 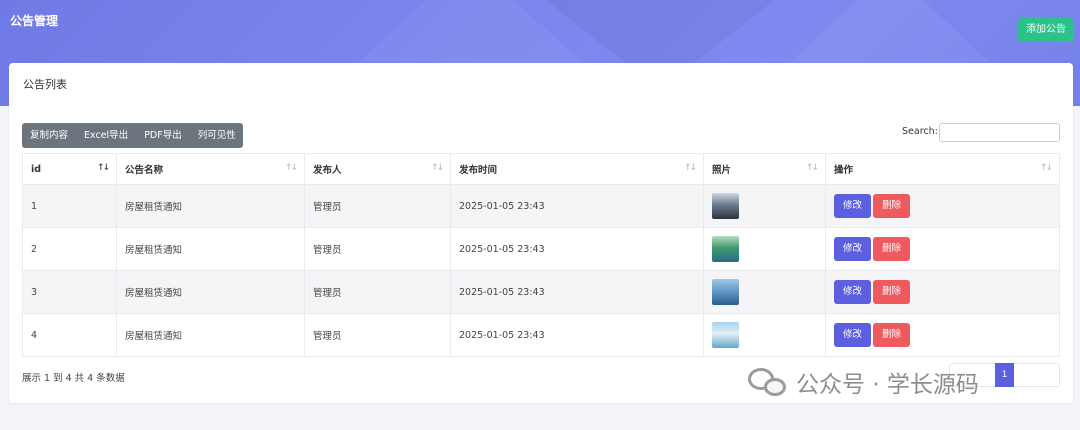 I want to click on cell-id: 4, so click(x=69, y=335).